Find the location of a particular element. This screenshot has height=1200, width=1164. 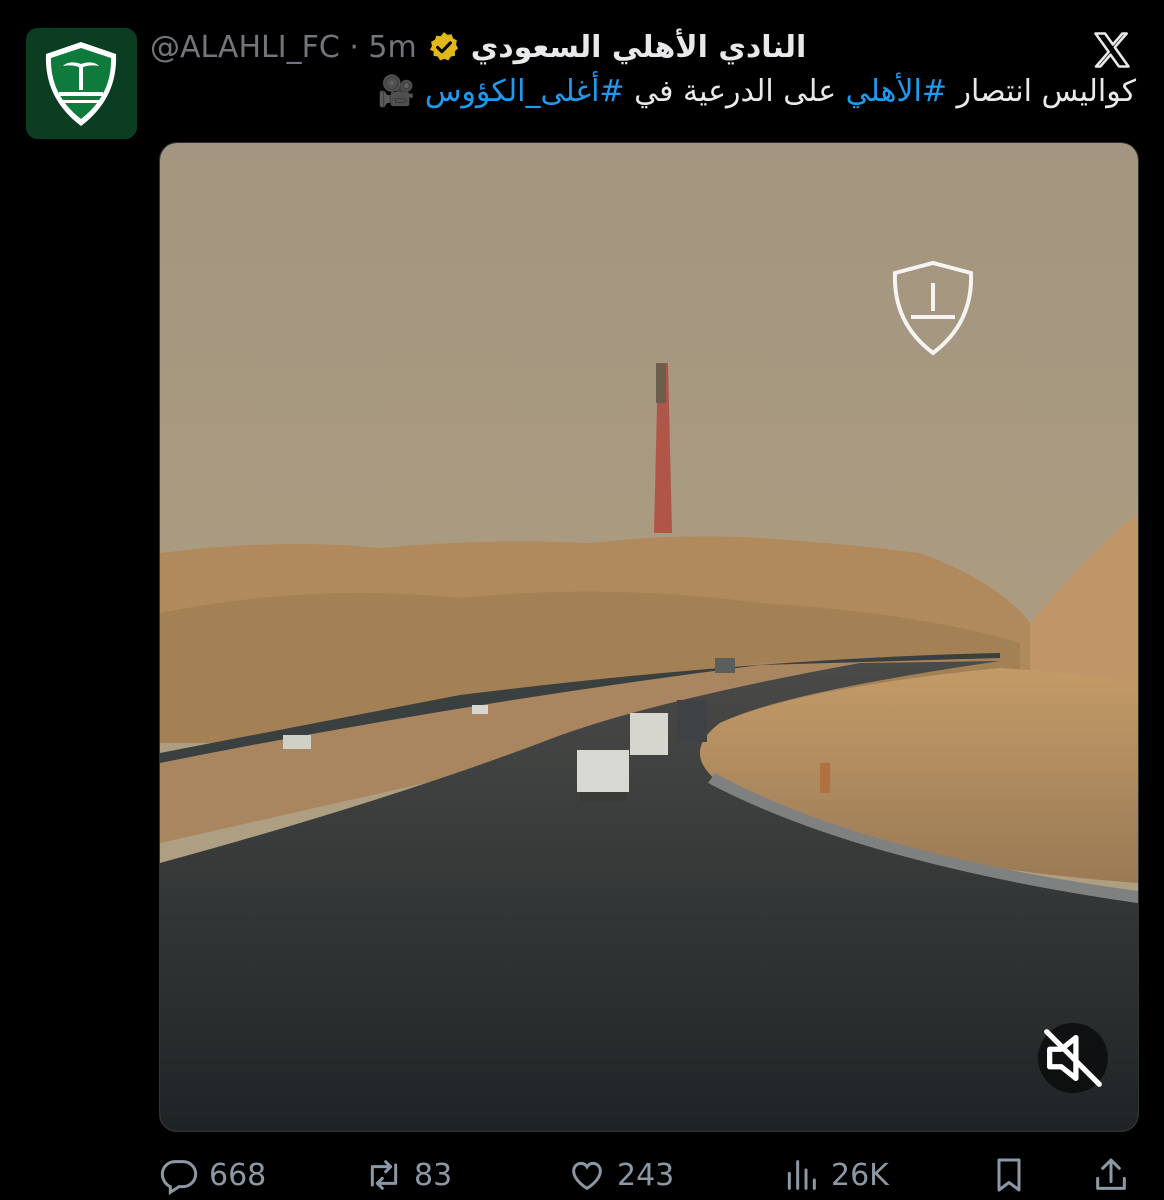

handle: @ALAHLI_FC · 5m is located at coordinates (283, 47).